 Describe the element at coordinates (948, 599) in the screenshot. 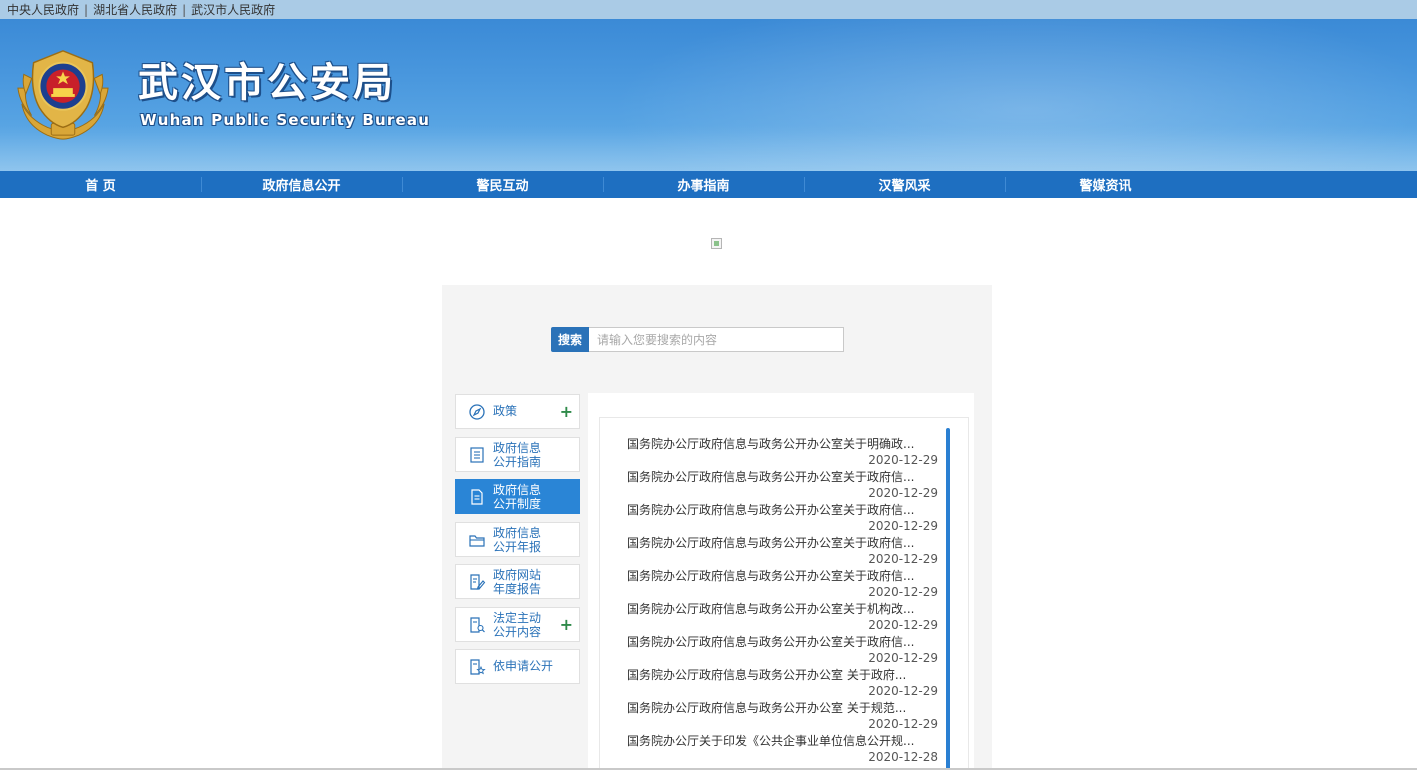

I see `list-scrollbar` at that location.